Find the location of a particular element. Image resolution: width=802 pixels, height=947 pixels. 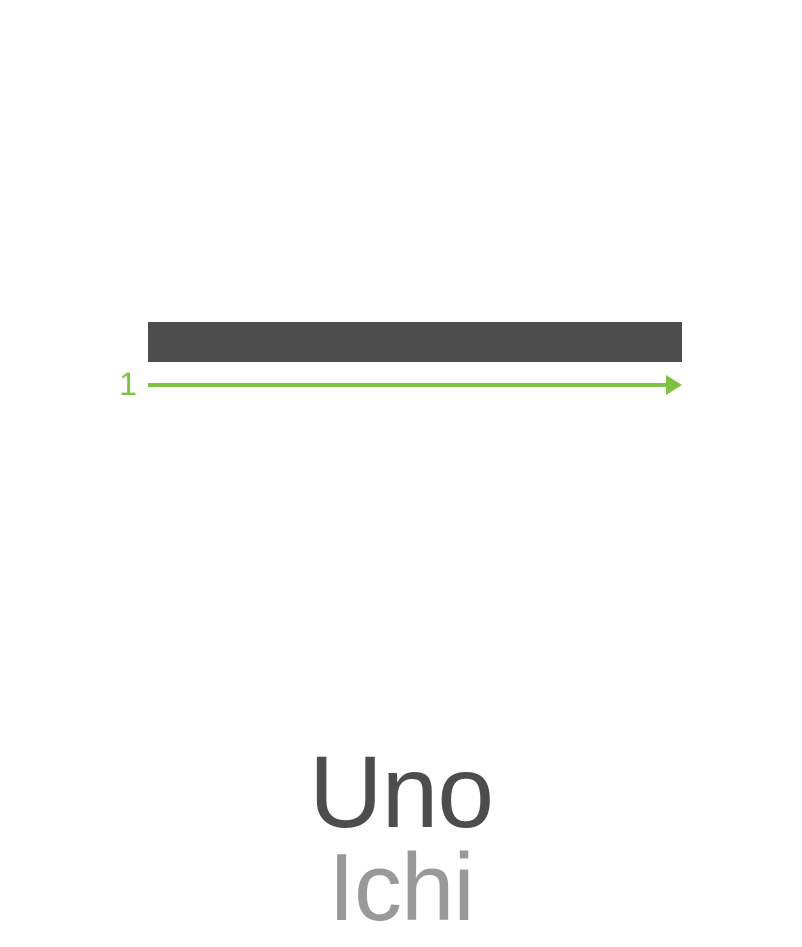

stroke-number-label: 1 is located at coordinates (128, 384).